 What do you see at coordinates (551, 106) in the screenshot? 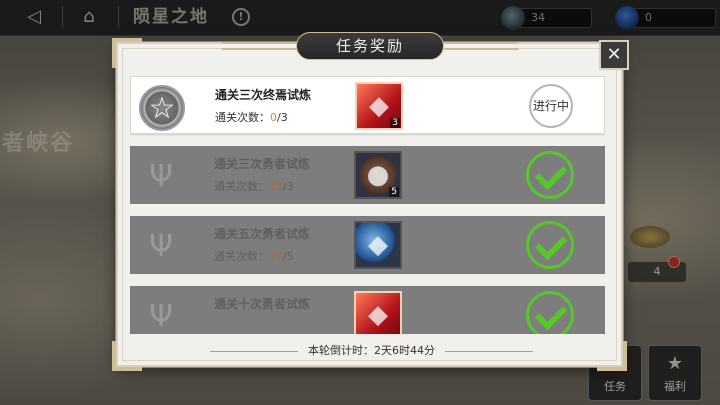
I see `in-progress-status: 进行中` at bounding box center [551, 106].